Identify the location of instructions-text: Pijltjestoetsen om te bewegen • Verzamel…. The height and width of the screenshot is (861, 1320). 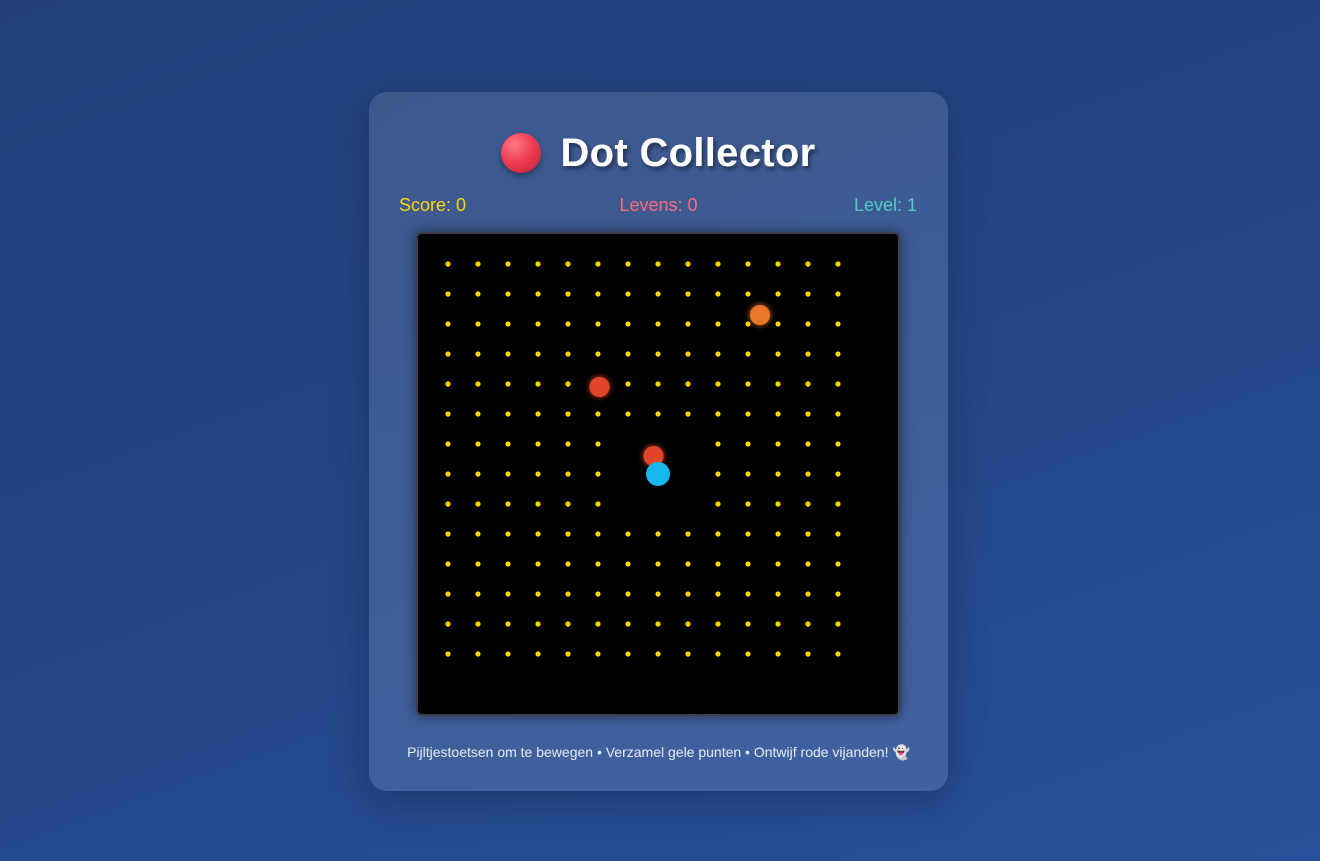
(648, 752).